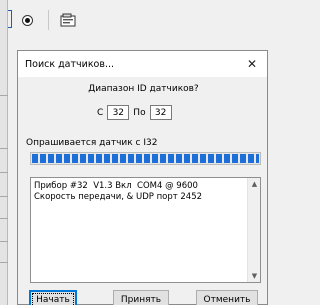 This screenshot has width=320, height=305. What do you see at coordinates (143, 89) in the screenshot?
I see `range-heading: Диапазон ID датчиков?` at bounding box center [143, 89].